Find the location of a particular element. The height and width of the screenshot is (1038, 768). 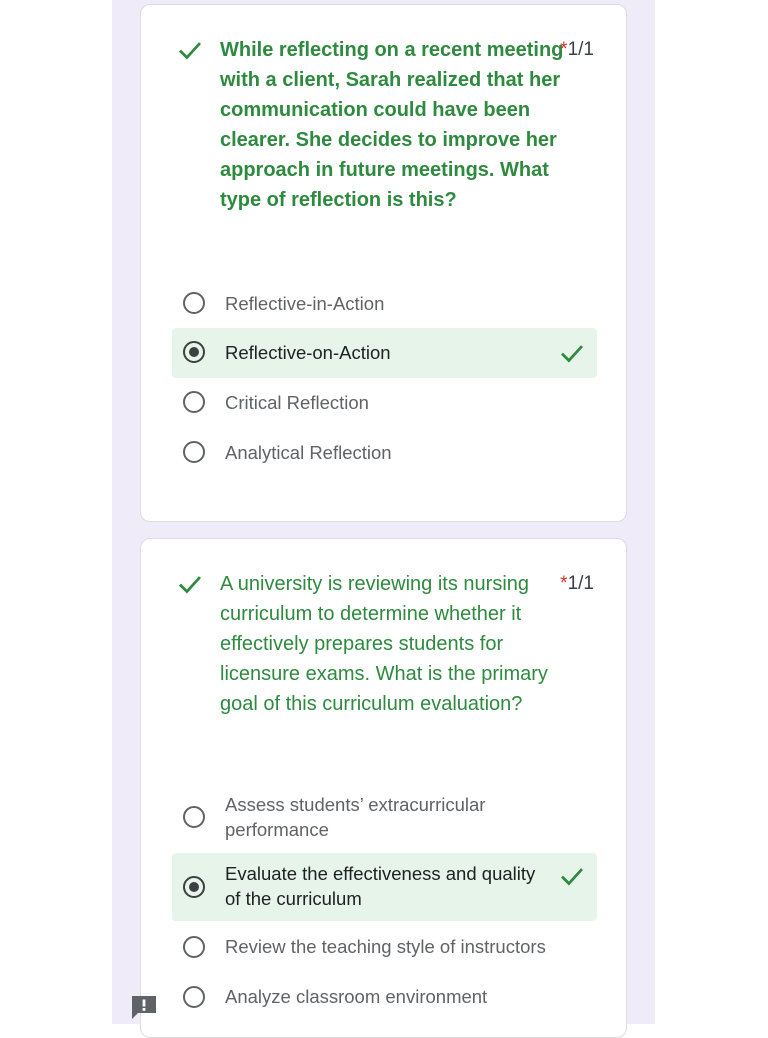

option-label: Analytical Reflection is located at coordinates (308, 452).